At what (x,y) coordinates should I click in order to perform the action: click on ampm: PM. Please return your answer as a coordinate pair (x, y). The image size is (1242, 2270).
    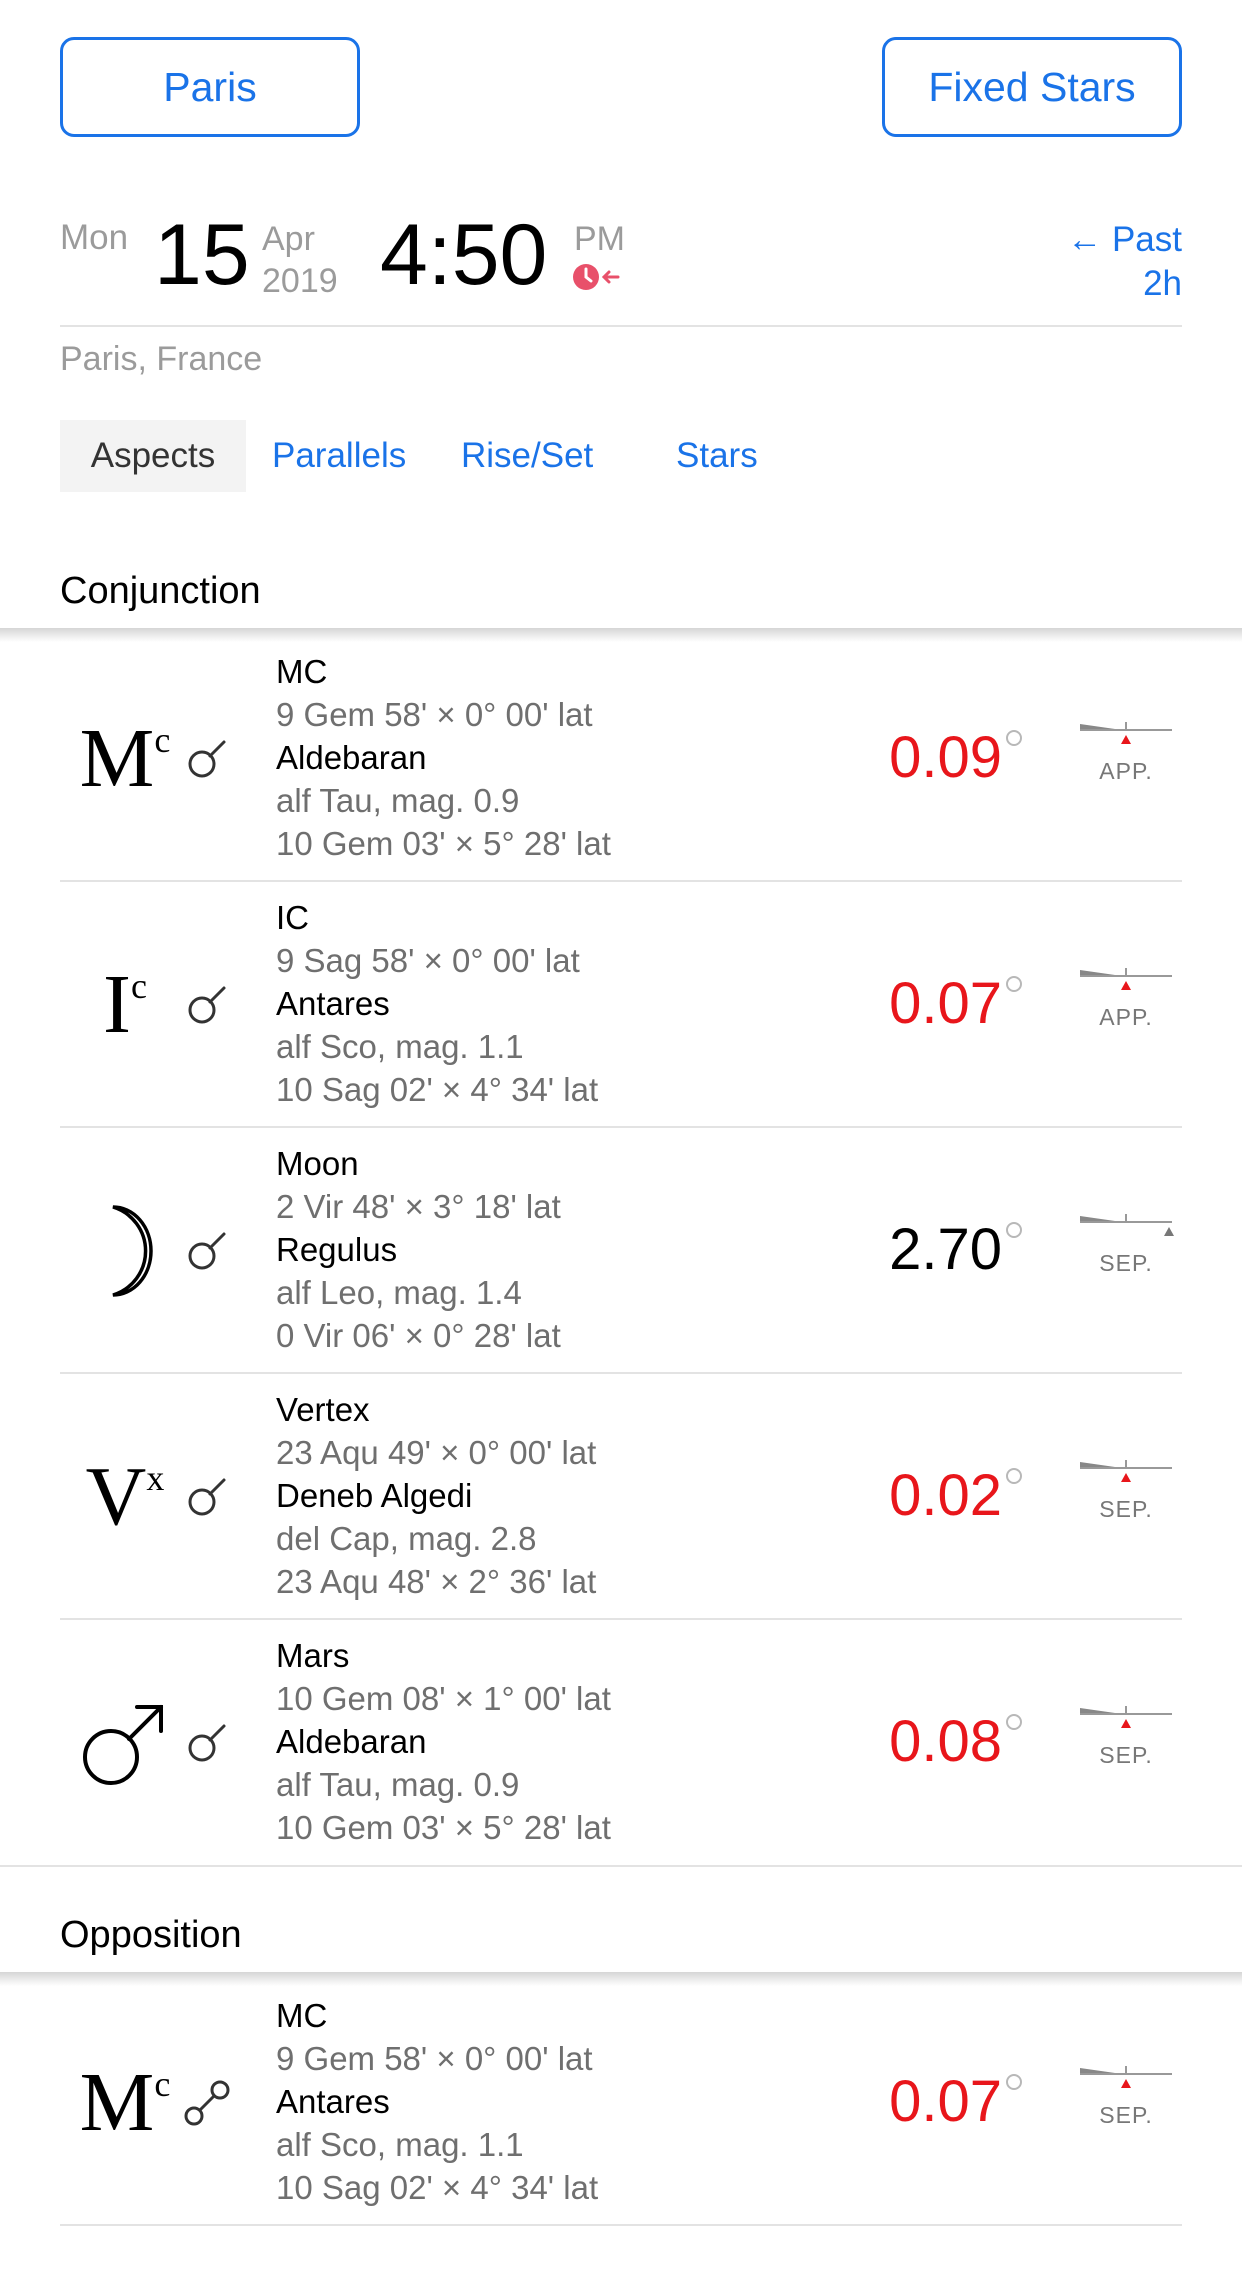
    Looking at the image, I should click on (599, 239).